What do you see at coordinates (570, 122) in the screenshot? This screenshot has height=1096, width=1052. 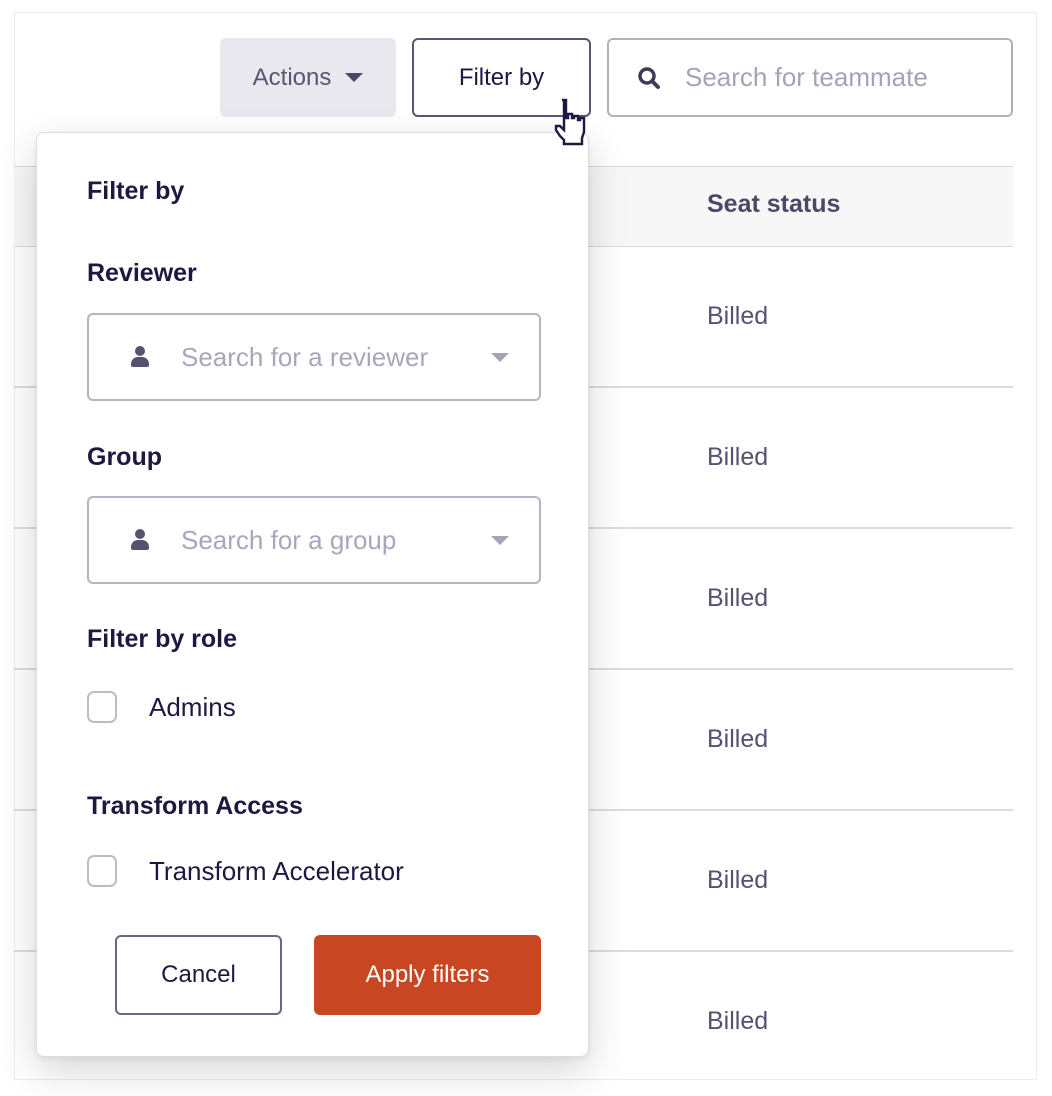 I see `pointer-hand-cursor-icon` at bounding box center [570, 122].